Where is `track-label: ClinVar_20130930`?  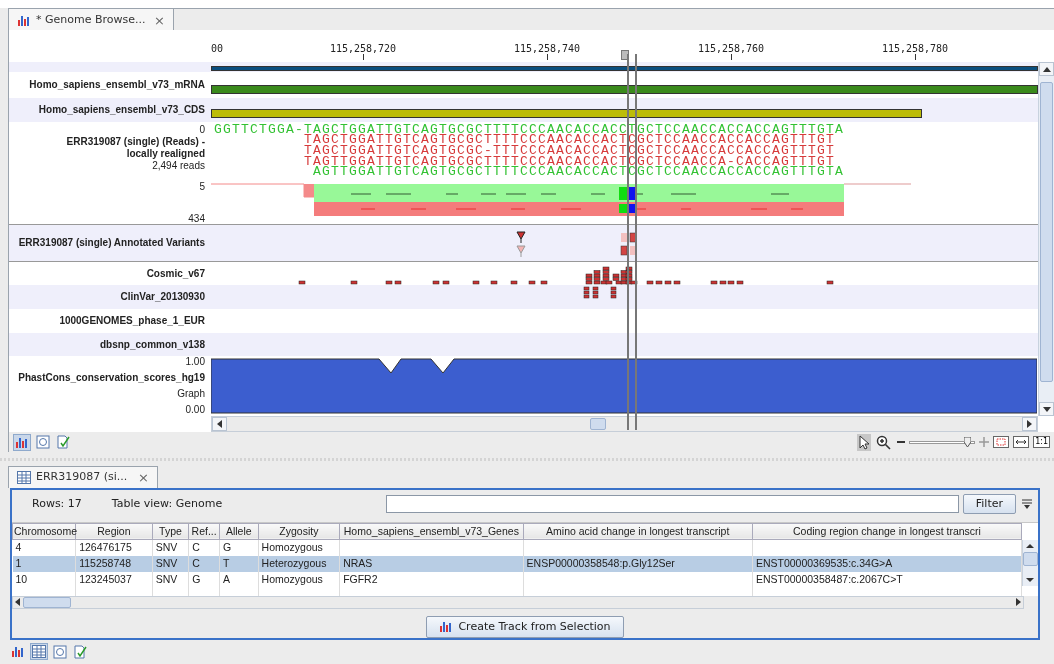
track-label: ClinVar_20130930 is located at coordinates (162, 296).